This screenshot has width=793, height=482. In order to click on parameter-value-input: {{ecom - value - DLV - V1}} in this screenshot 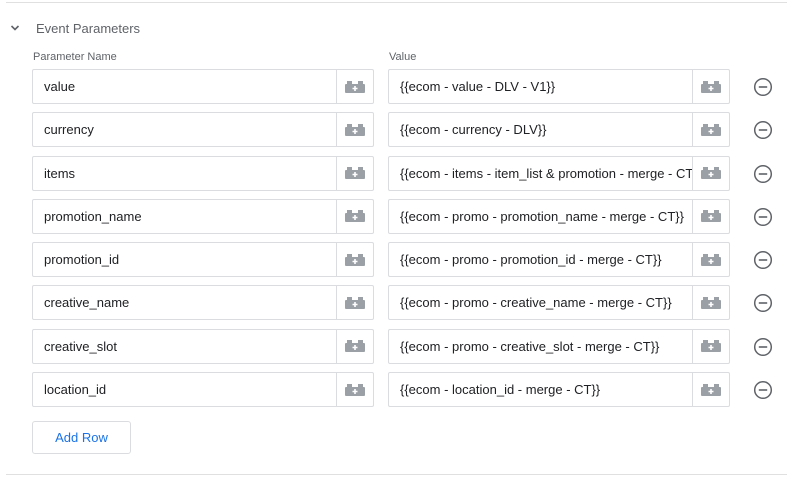, I will do `click(559, 86)`.